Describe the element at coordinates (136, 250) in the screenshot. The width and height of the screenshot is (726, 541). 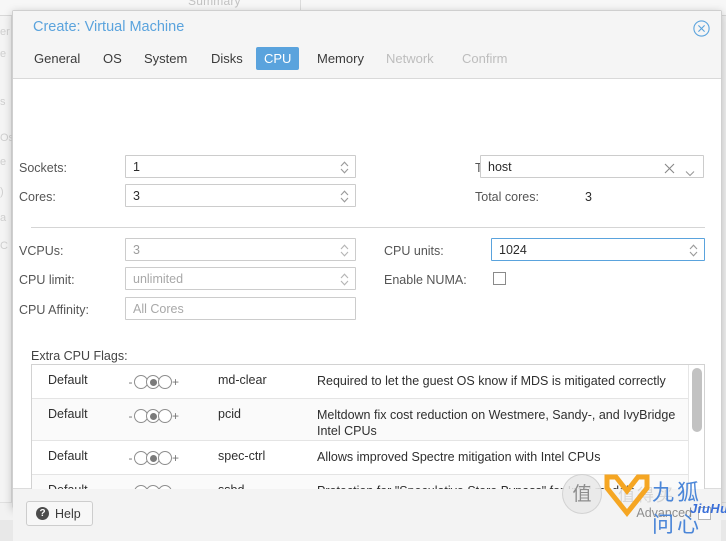
I see `vcpus-value: 3` at that location.